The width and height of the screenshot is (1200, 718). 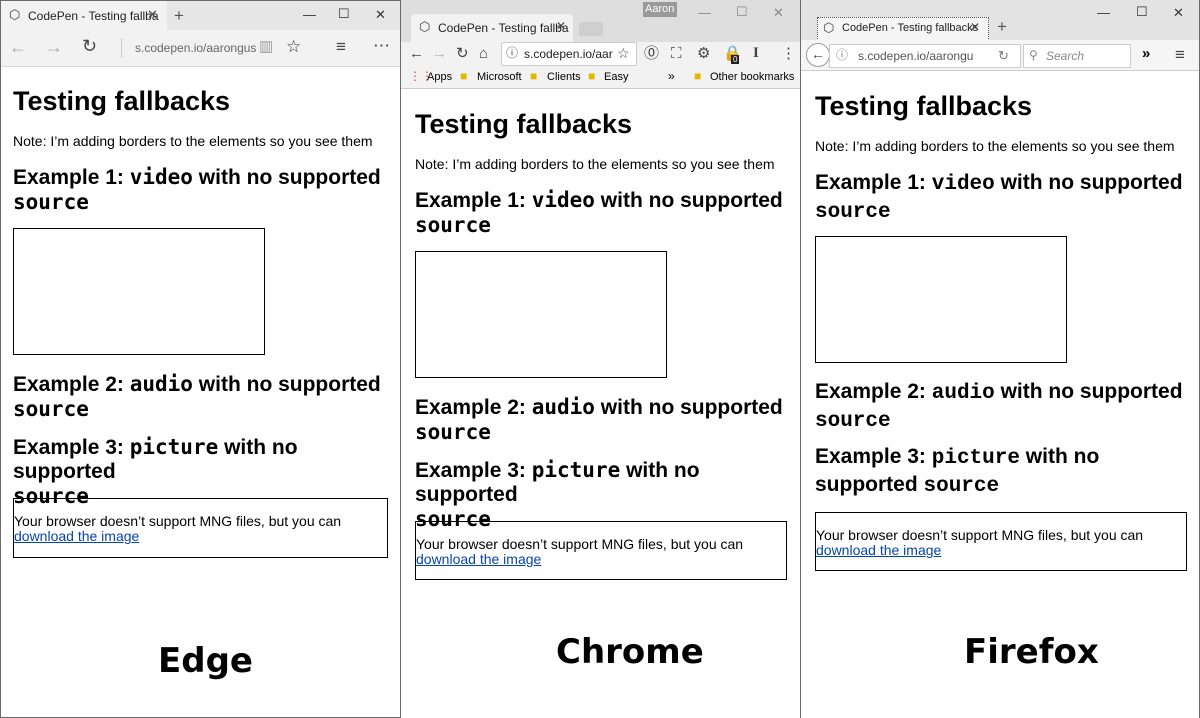 I want to click on extension-badge: 0, so click(x=735, y=59).